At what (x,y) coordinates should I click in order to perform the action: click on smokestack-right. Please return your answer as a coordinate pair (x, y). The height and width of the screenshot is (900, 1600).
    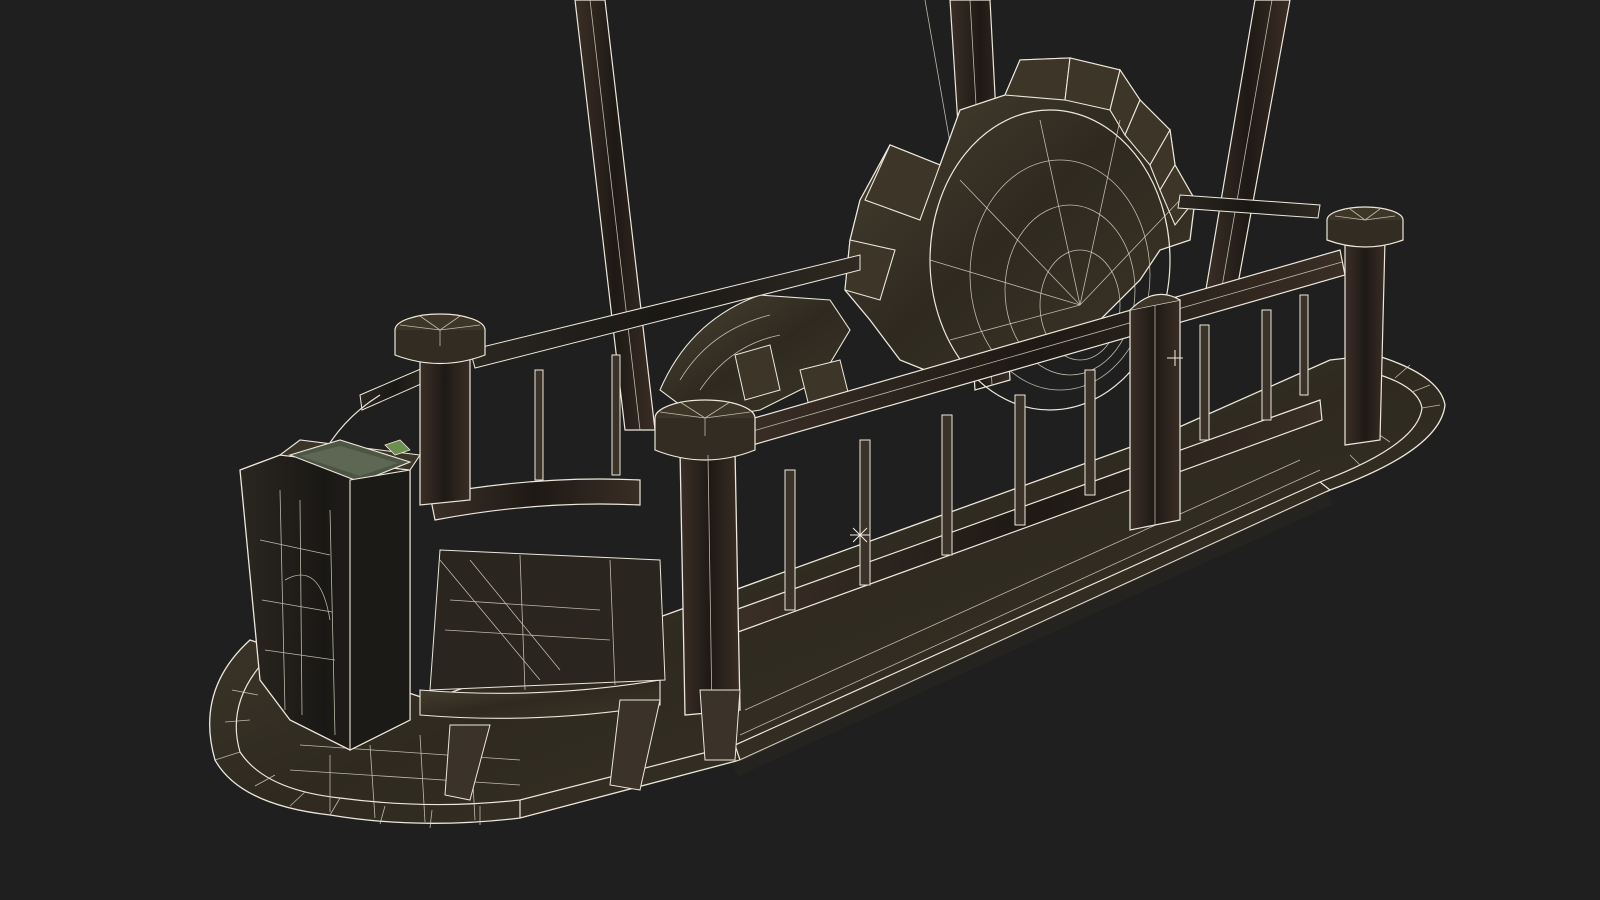
    Looking at the image, I should click on (1247, 150).